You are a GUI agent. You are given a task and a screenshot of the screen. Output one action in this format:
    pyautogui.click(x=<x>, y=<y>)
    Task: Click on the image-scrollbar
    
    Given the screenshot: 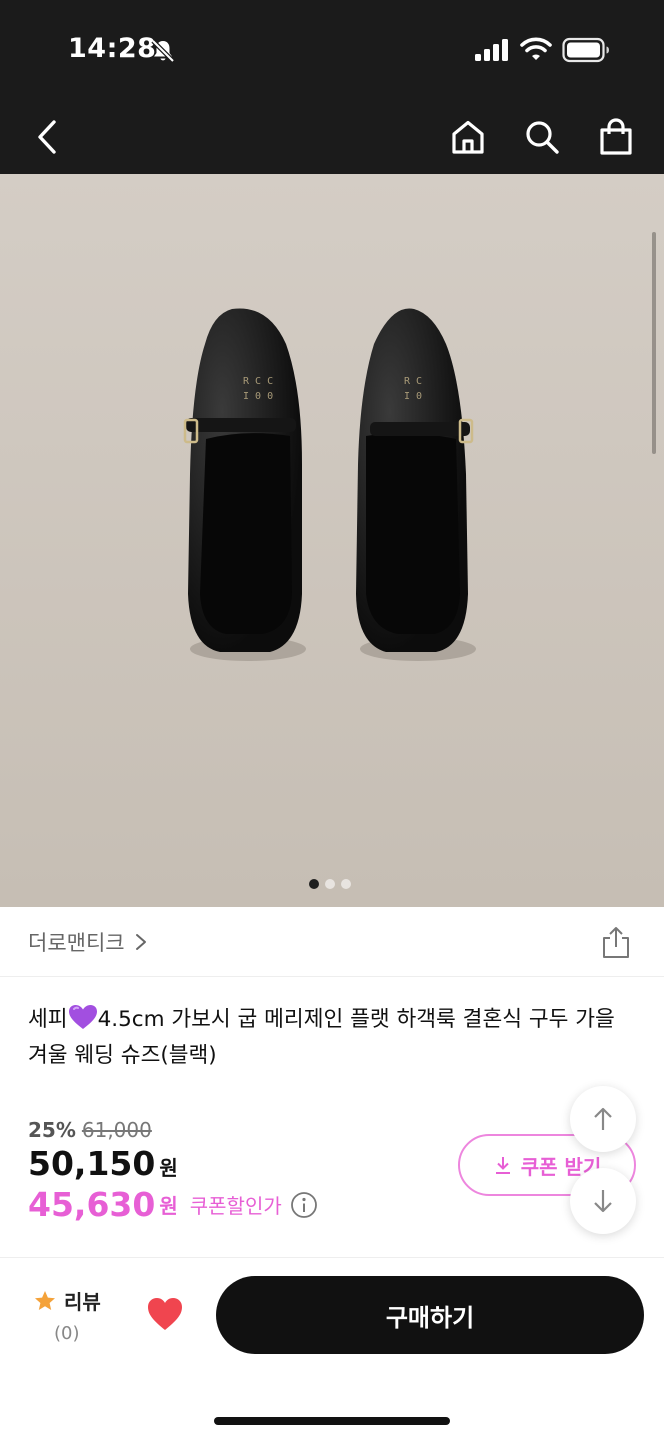 What is the action you would take?
    pyautogui.click(x=654, y=343)
    